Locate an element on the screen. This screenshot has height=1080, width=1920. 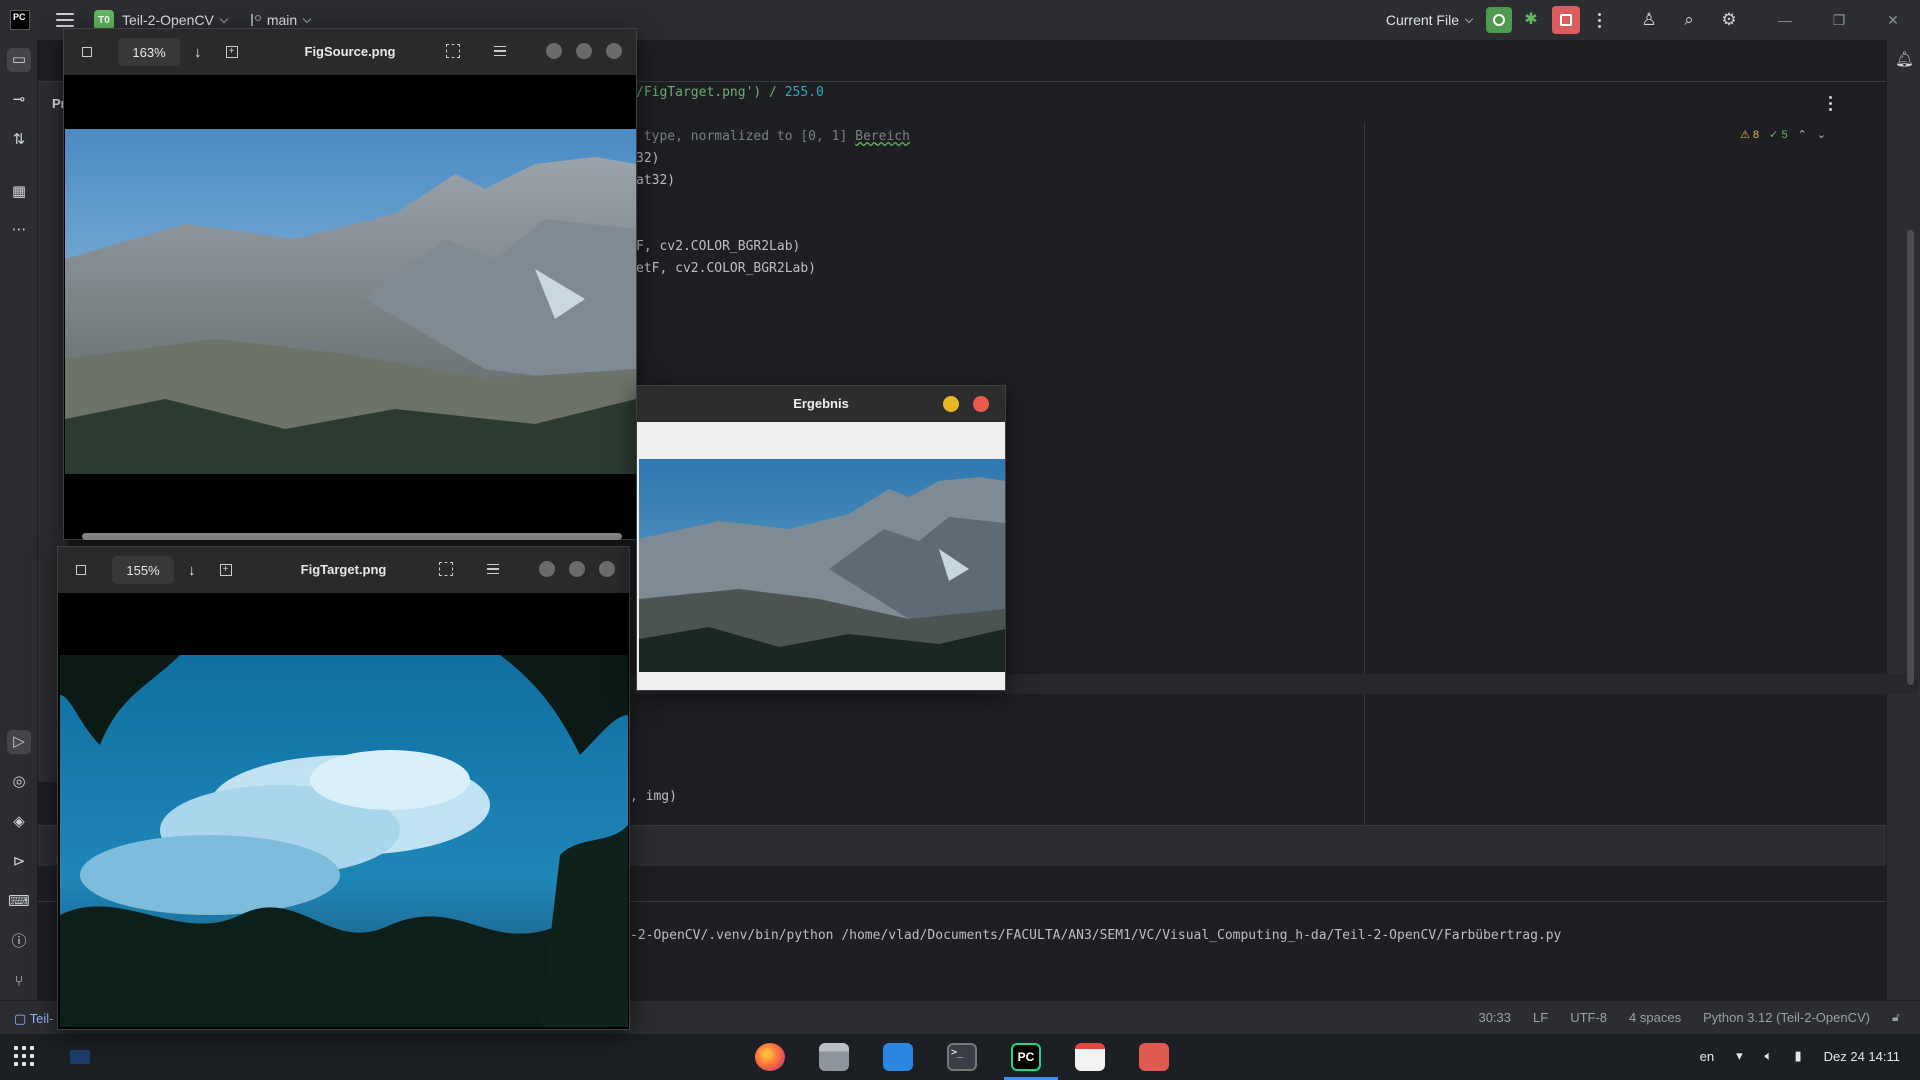
battery-icon: ▮ is located at coordinates (1797, 1056).